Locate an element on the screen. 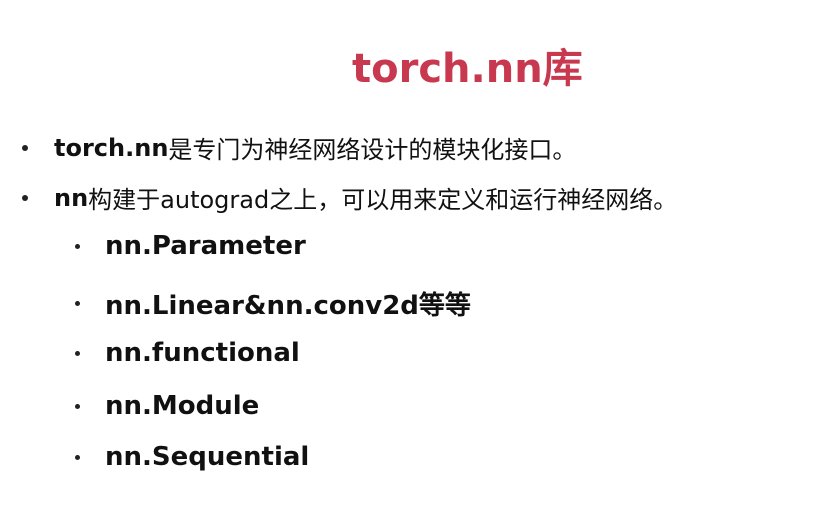 The width and height of the screenshot is (839, 505). bullet-item: nn 构建于autograd之上，可以用来定义和运行神经网络。 is located at coordinates (349, 197).